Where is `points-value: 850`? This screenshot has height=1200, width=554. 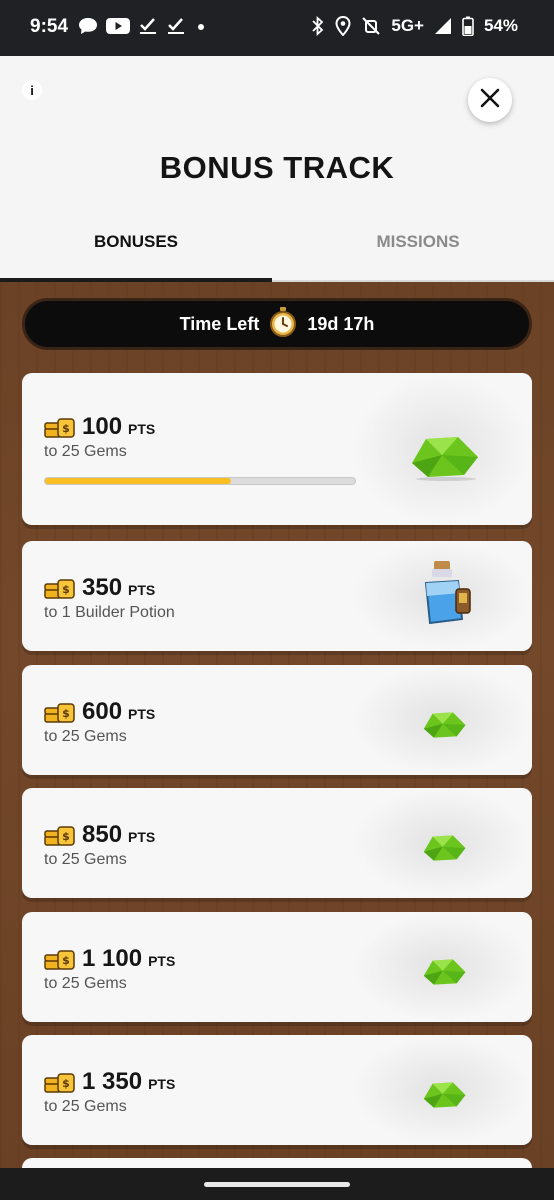 points-value: 850 is located at coordinates (102, 834).